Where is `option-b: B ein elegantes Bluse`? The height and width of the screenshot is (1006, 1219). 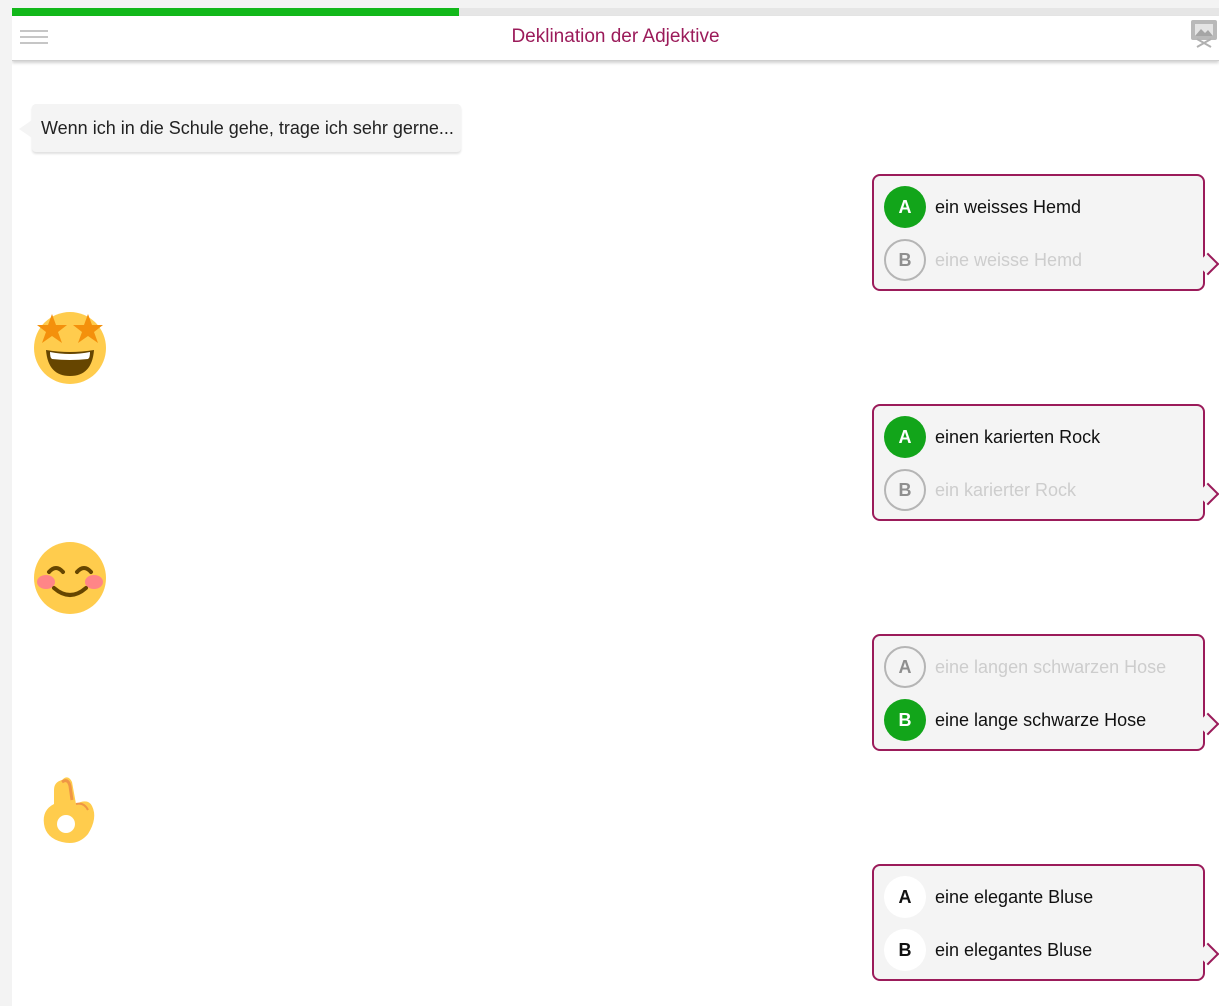 option-b: B ein elegantes Bluse is located at coordinates (1039, 950).